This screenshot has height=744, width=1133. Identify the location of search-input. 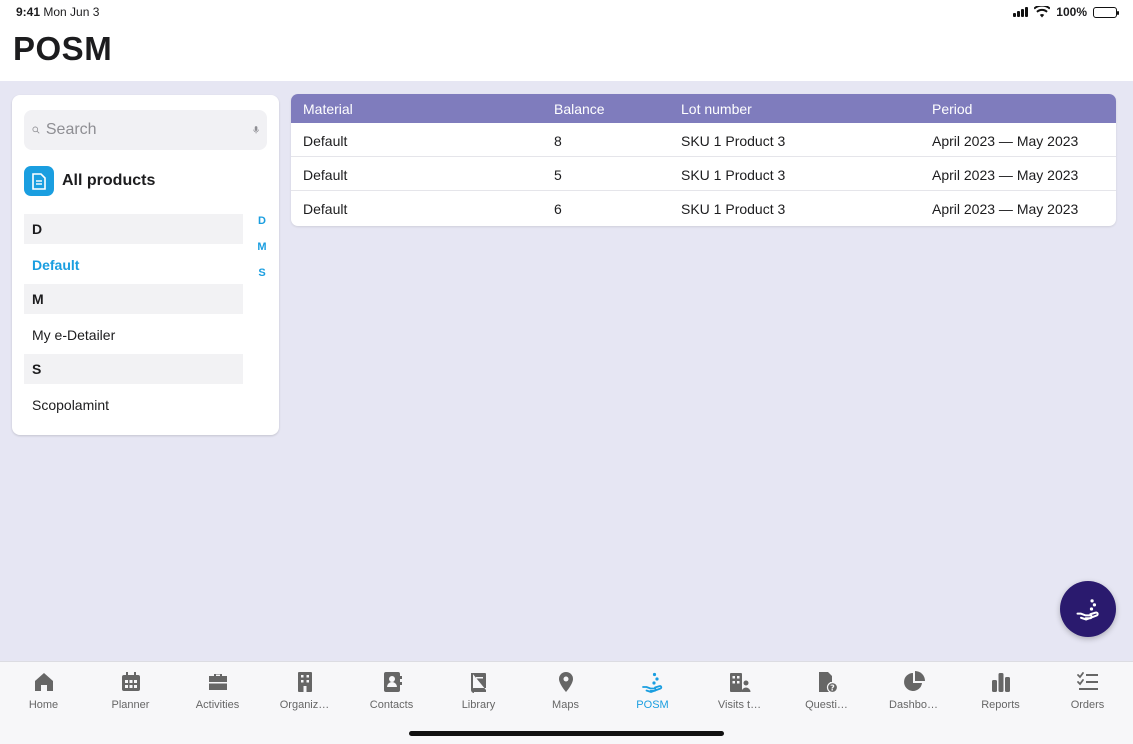
(149, 130).